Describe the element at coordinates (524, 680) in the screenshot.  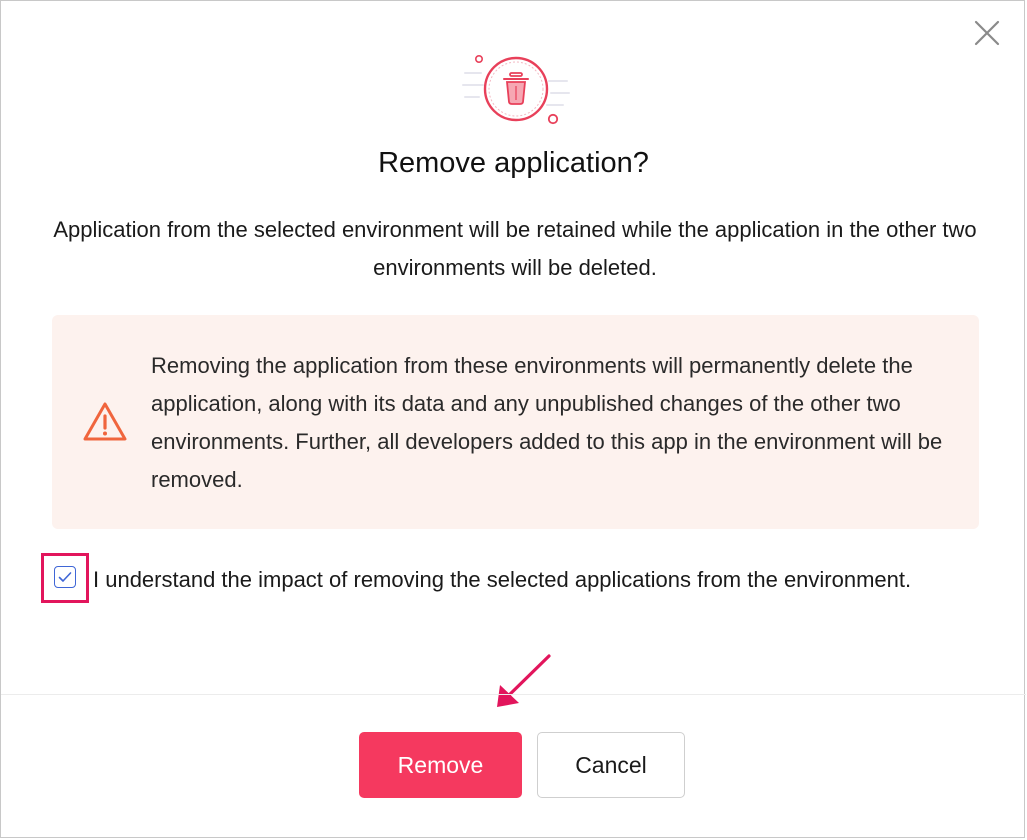
I see `annotation-arrow-icon` at that location.